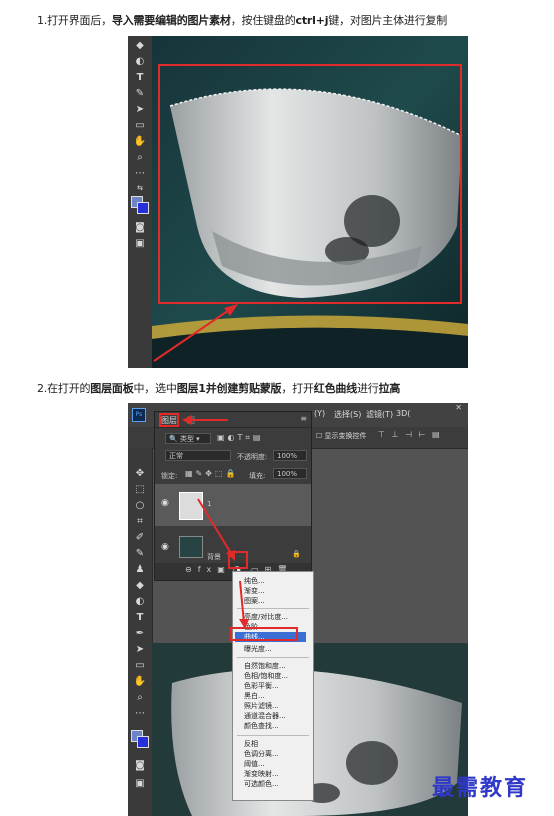 Image resolution: width=554 pixels, height=816 pixels. I want to click on red-arrow, so click(195, 333).